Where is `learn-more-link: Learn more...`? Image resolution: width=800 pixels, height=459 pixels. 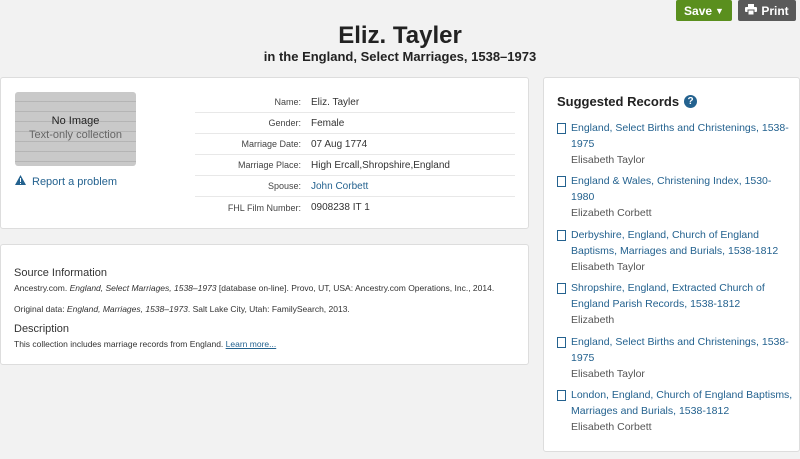 learn-more-link: Learn more... is located at coordinates (251, 344).